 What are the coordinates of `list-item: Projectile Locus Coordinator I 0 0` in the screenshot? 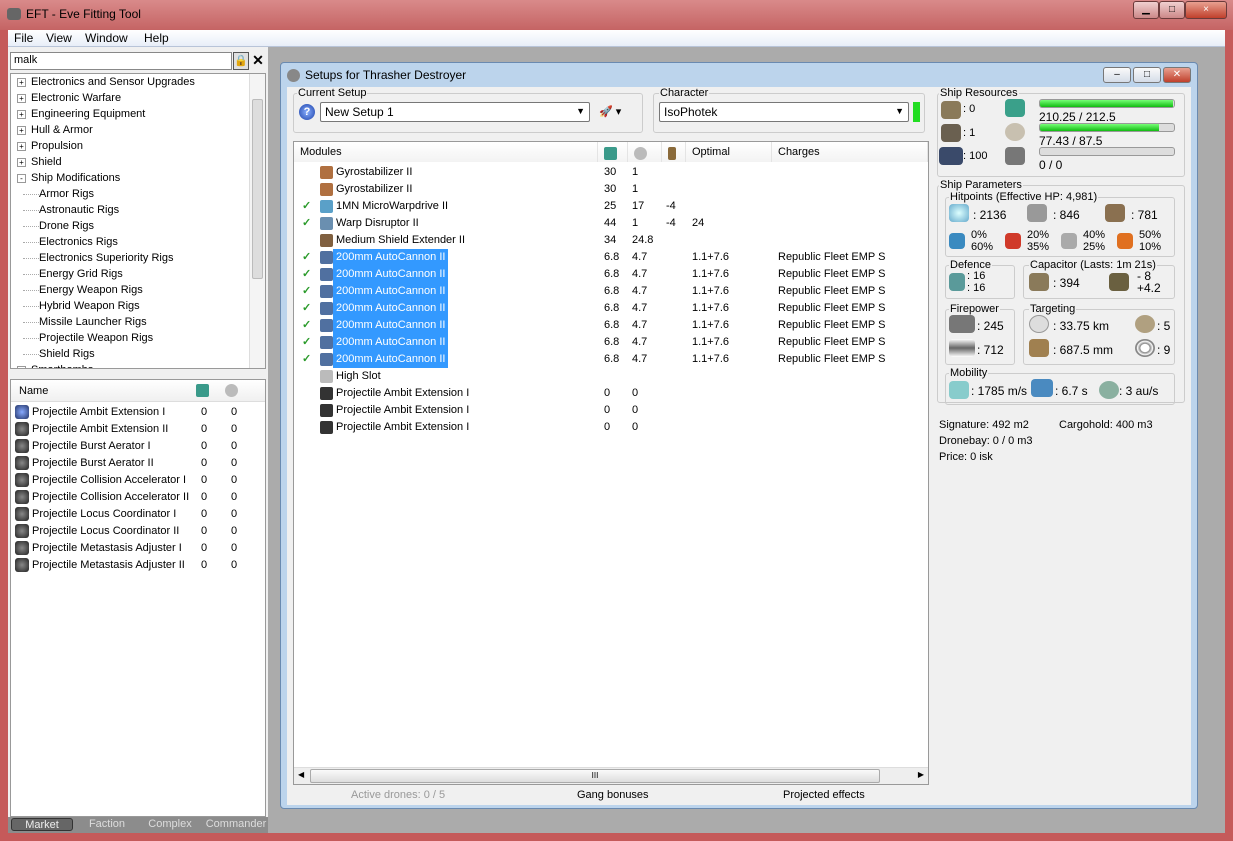 It's located at (140, 514).